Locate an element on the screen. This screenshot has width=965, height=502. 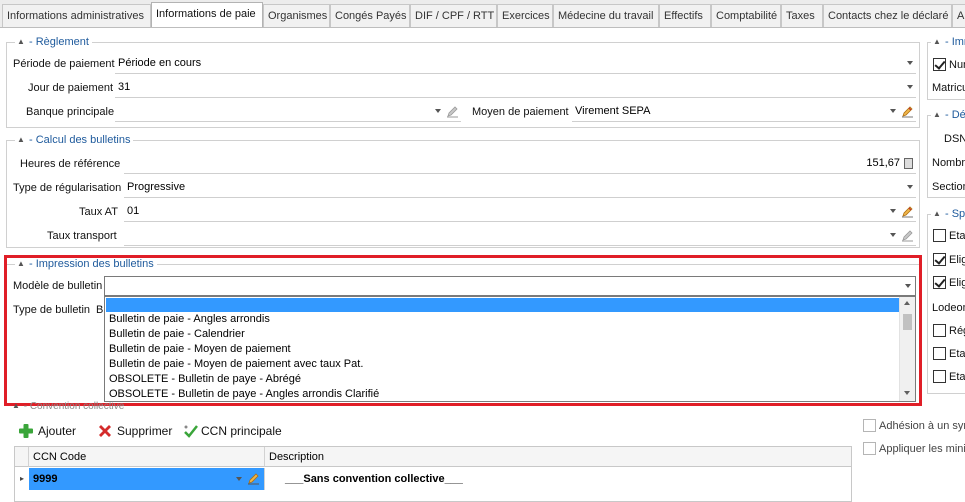
scroll-thumb is located at coordinates (907, 322).